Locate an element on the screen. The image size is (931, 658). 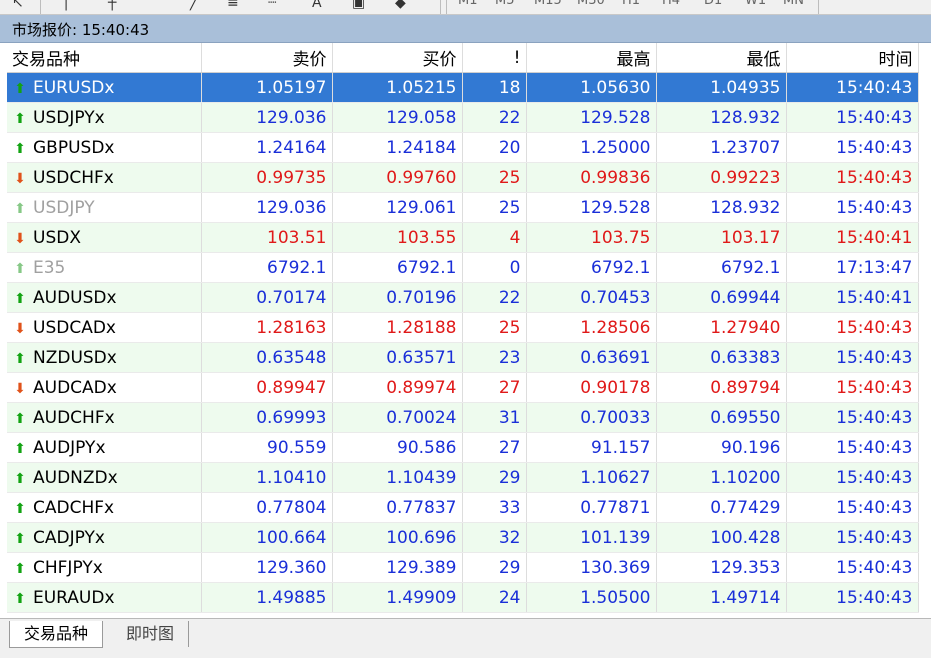
timeframe-m5: M5 is located at coordinates (505, 4).